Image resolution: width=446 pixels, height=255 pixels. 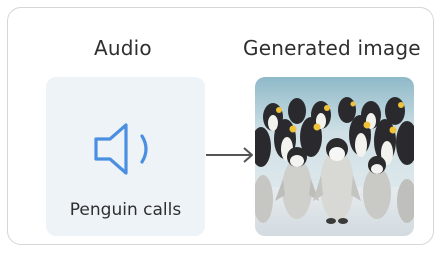 What do you see at coordinates (125, 210) in the screenshot?
I see `audio-caption: Penguin calls` at bounding box center [125, 210].